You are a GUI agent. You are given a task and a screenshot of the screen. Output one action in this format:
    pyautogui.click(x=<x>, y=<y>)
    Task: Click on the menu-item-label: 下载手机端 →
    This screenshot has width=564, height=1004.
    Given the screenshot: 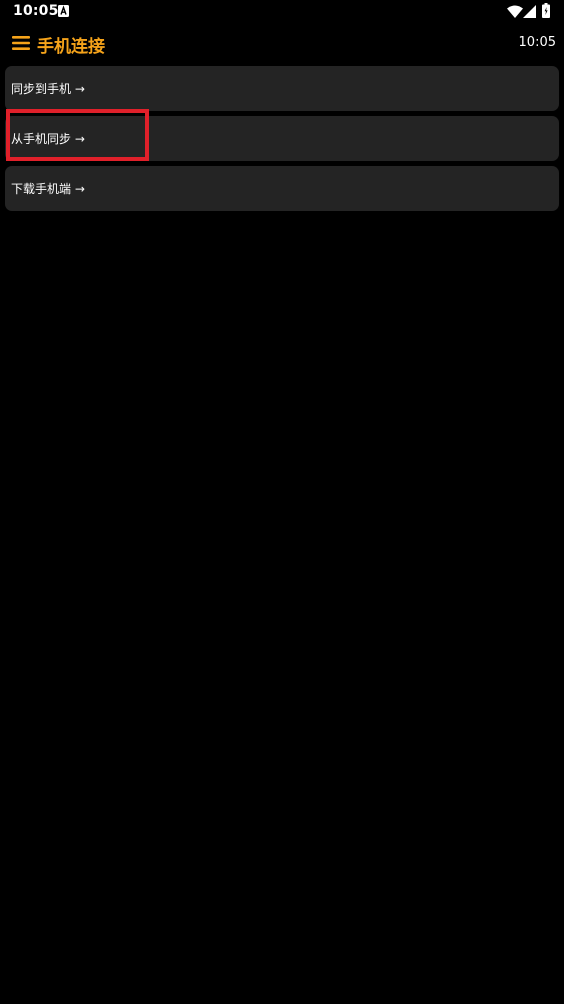 What is the action you would take?
    pyautogui.click(x=48, y=189)
    